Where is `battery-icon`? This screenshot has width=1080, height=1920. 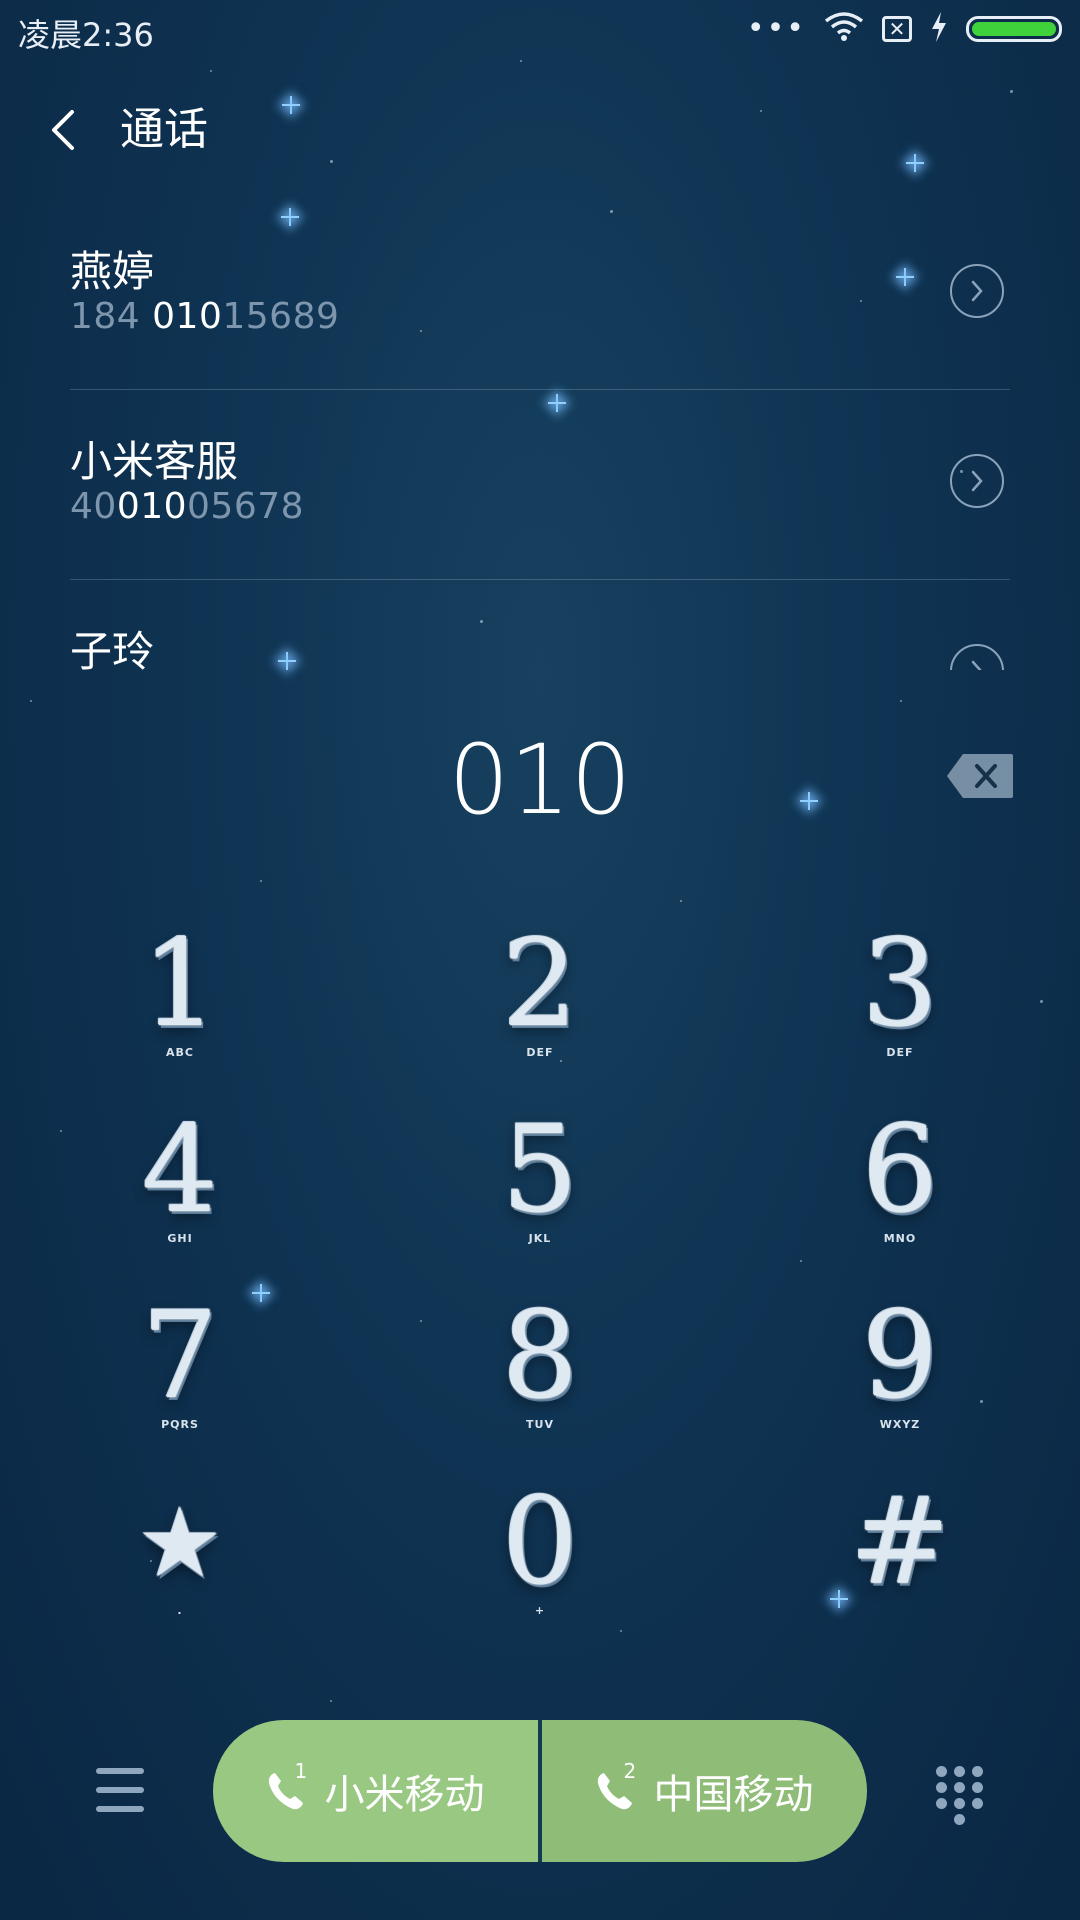 battery-icon is located at coordinates (1014, 29).